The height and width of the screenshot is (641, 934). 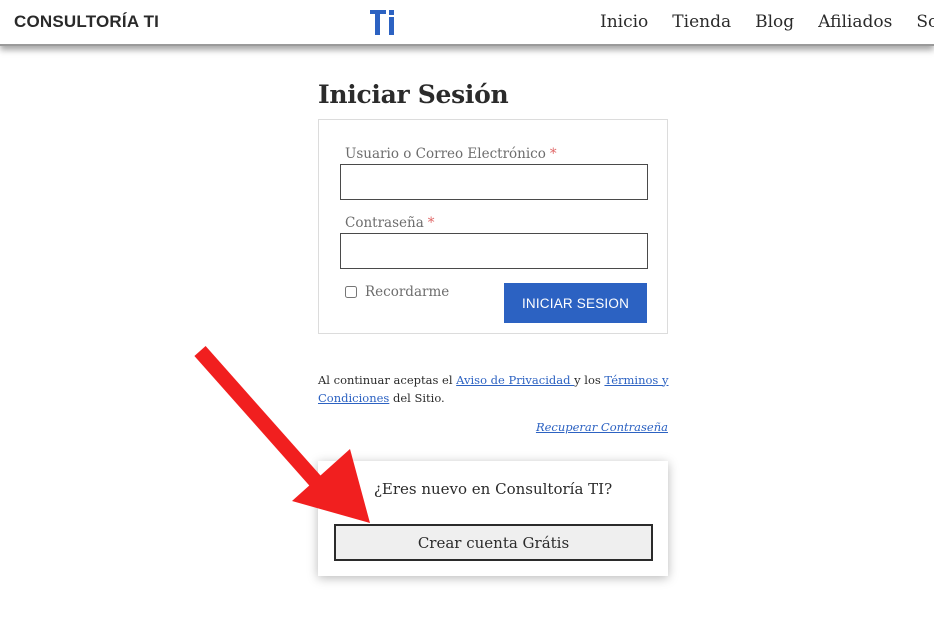 I want to click on main-nav: Inicio Tienda Blog Afiliados Soporte, so click(x=767, y=22).